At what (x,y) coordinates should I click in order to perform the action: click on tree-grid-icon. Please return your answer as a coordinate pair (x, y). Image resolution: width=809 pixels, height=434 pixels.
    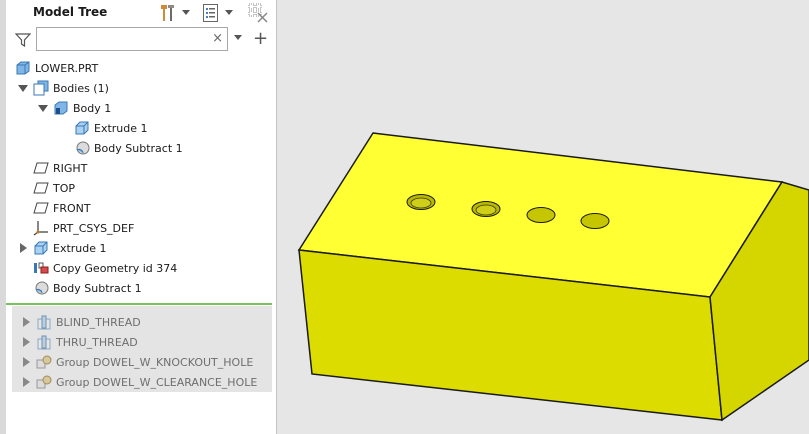
    Looking at the image, I should click on (258, 13).